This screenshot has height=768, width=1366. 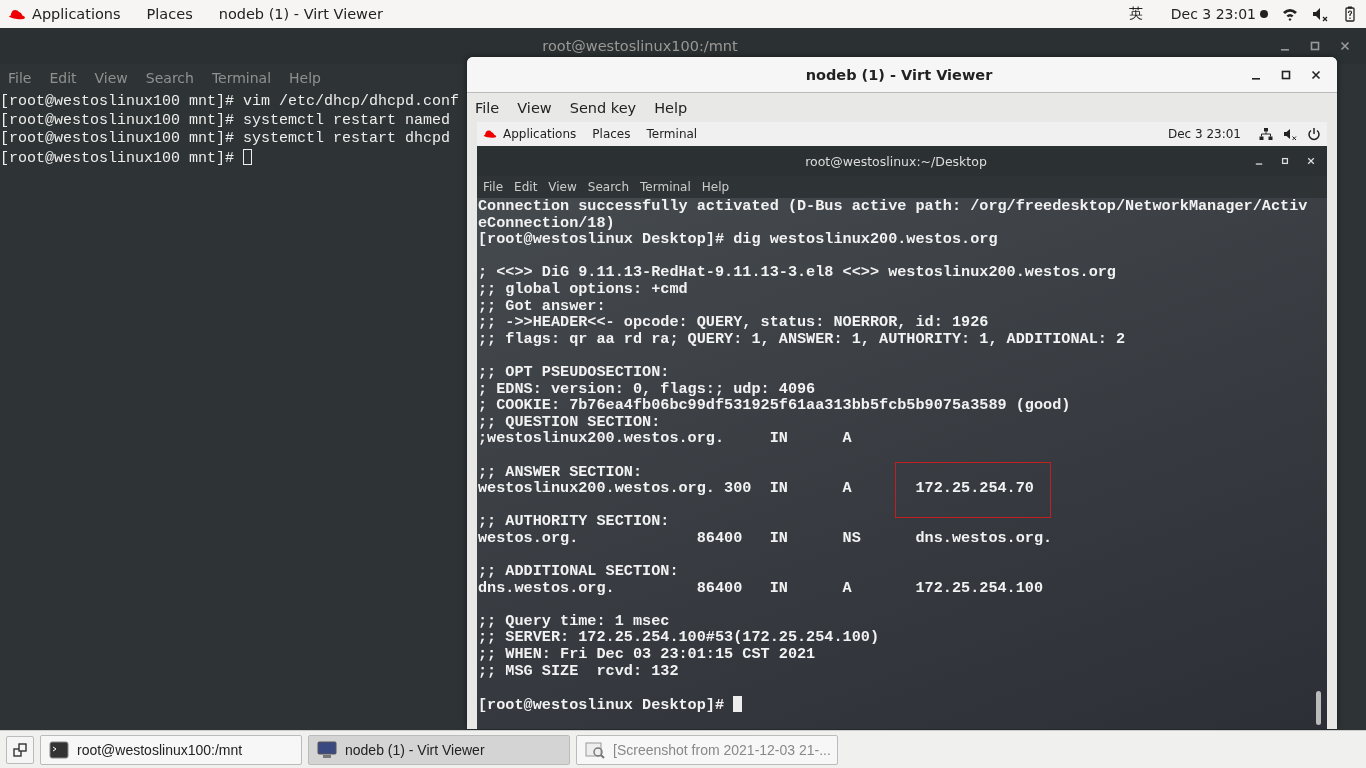 What do you see at coordinates (893, 206) in the screenshot?
I see `terminal-line: Connection successfully activated (D-Bus active path: /org/freedesktop/NetworkManager/Activ` at bounding box center [893, 206].